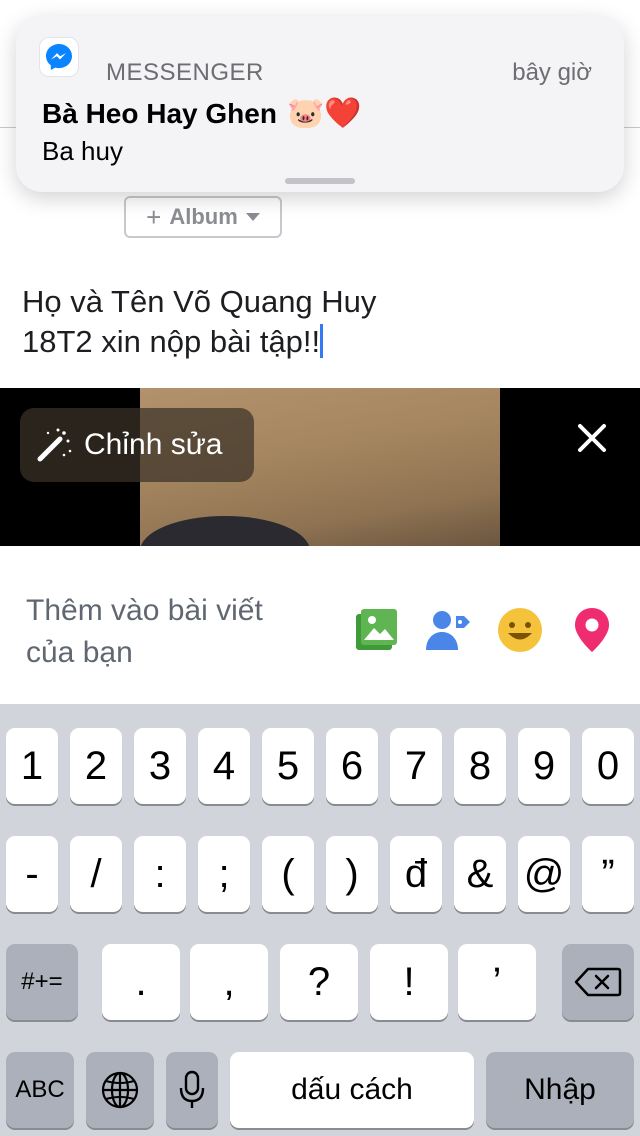 The image size is (640, 1136). Describe the element at coordinates (199, 301) in the screenshot. I see `post-text-line-1: Họ và Tên Võ Quang Huy` at that location.